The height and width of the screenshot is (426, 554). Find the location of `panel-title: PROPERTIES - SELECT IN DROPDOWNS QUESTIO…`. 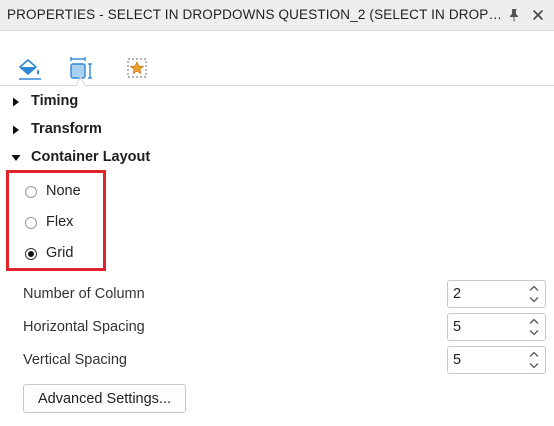

panel-title: PROPERTIES - SELECT IN DROPDOWNS QUESTIO… is located at coordinates (257, 14).